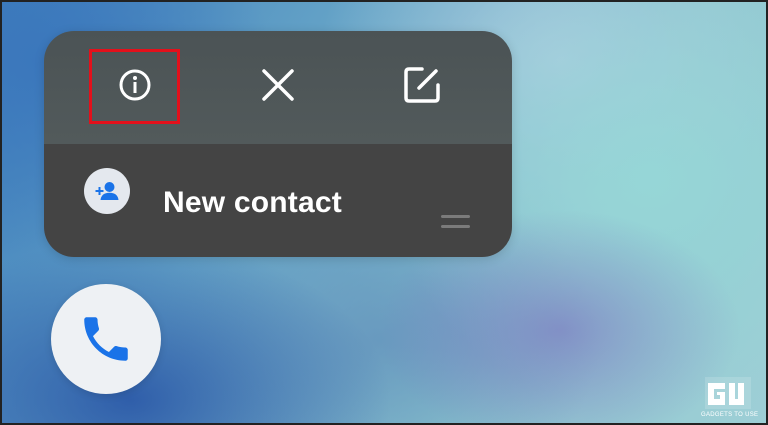 This screenshot has width=768, height=425. I want to click on edit-icon, so click(422, 85).